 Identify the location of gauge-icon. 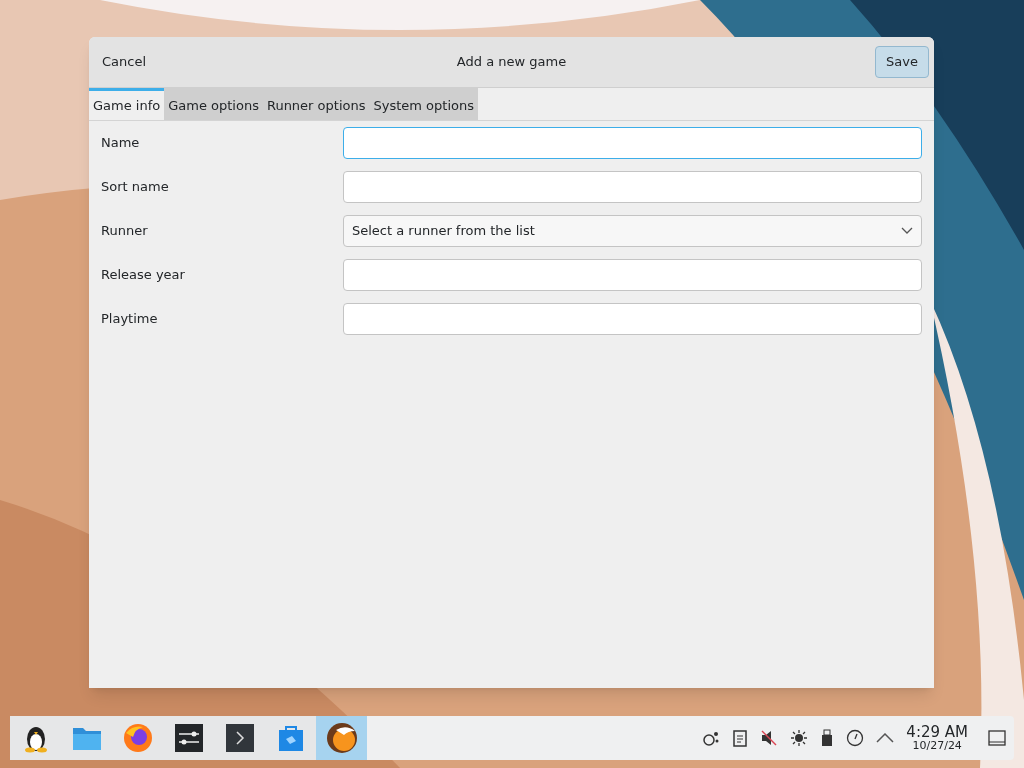
(855, 738).